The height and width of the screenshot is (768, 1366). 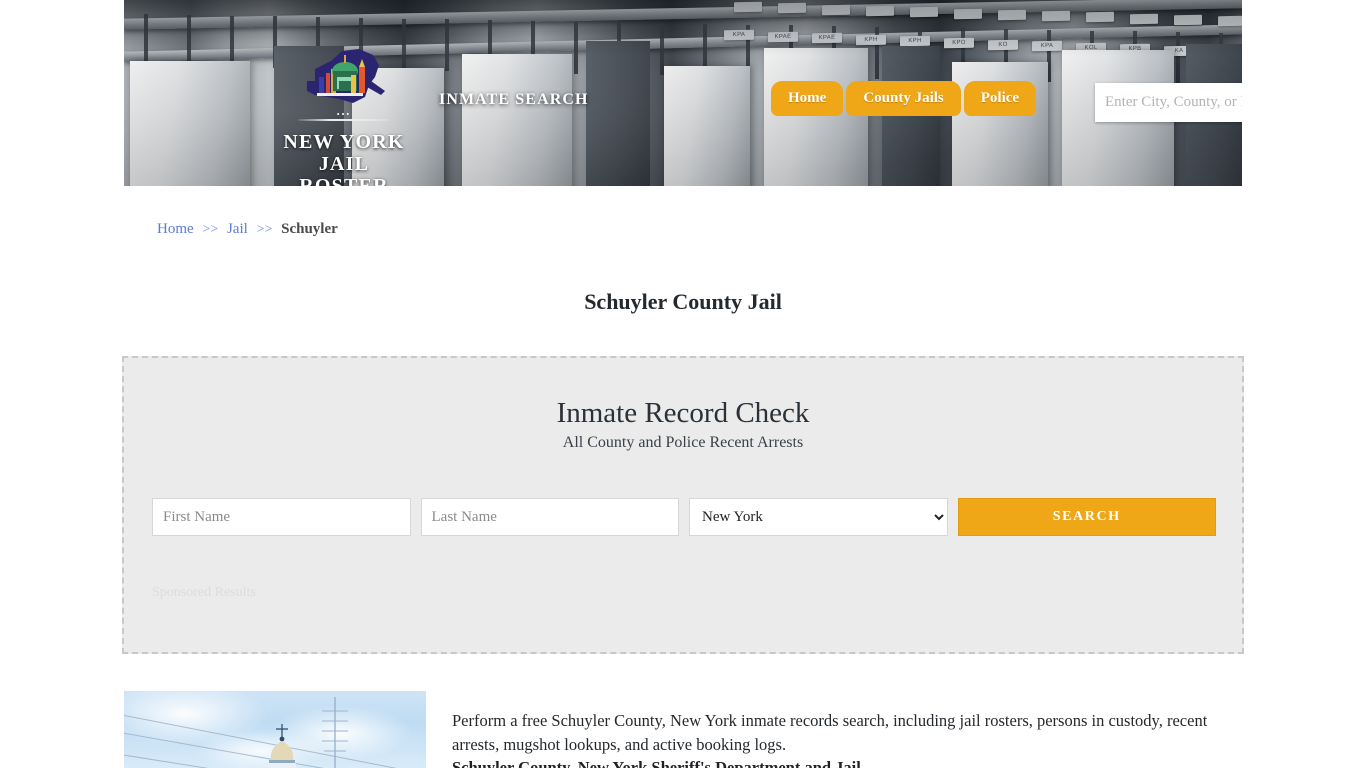 What do you see at coordinates (335, 732) in the screenshot?
I see `antenna-tower-icon` at bounding box center [335, 732].